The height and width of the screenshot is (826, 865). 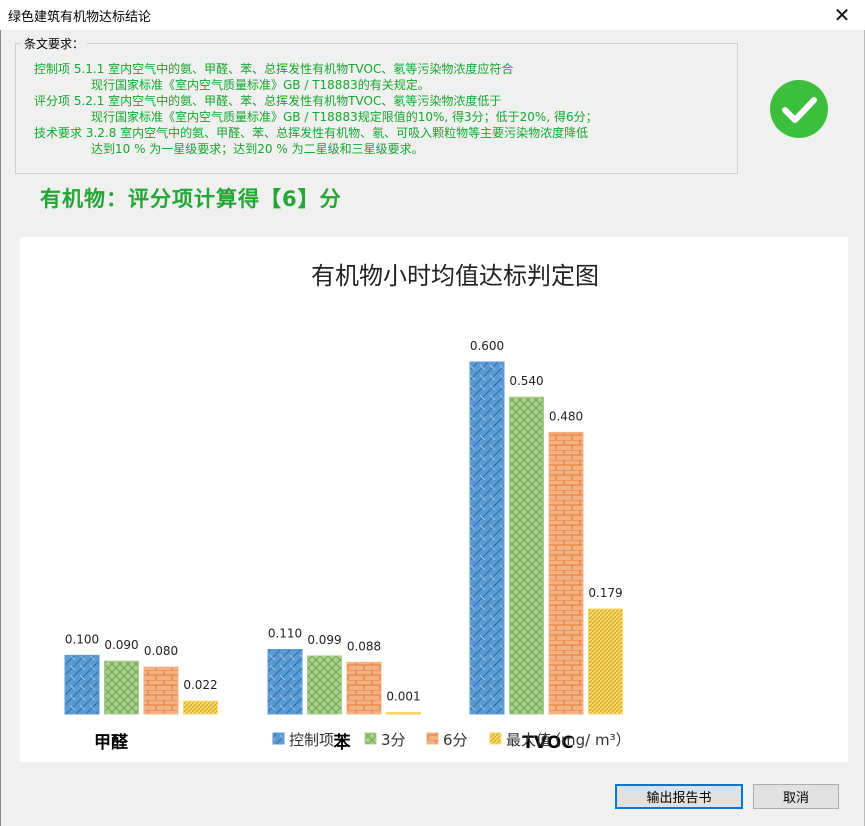 I want to click on bar-value-label: 0.110, so click(x=285, y=633).